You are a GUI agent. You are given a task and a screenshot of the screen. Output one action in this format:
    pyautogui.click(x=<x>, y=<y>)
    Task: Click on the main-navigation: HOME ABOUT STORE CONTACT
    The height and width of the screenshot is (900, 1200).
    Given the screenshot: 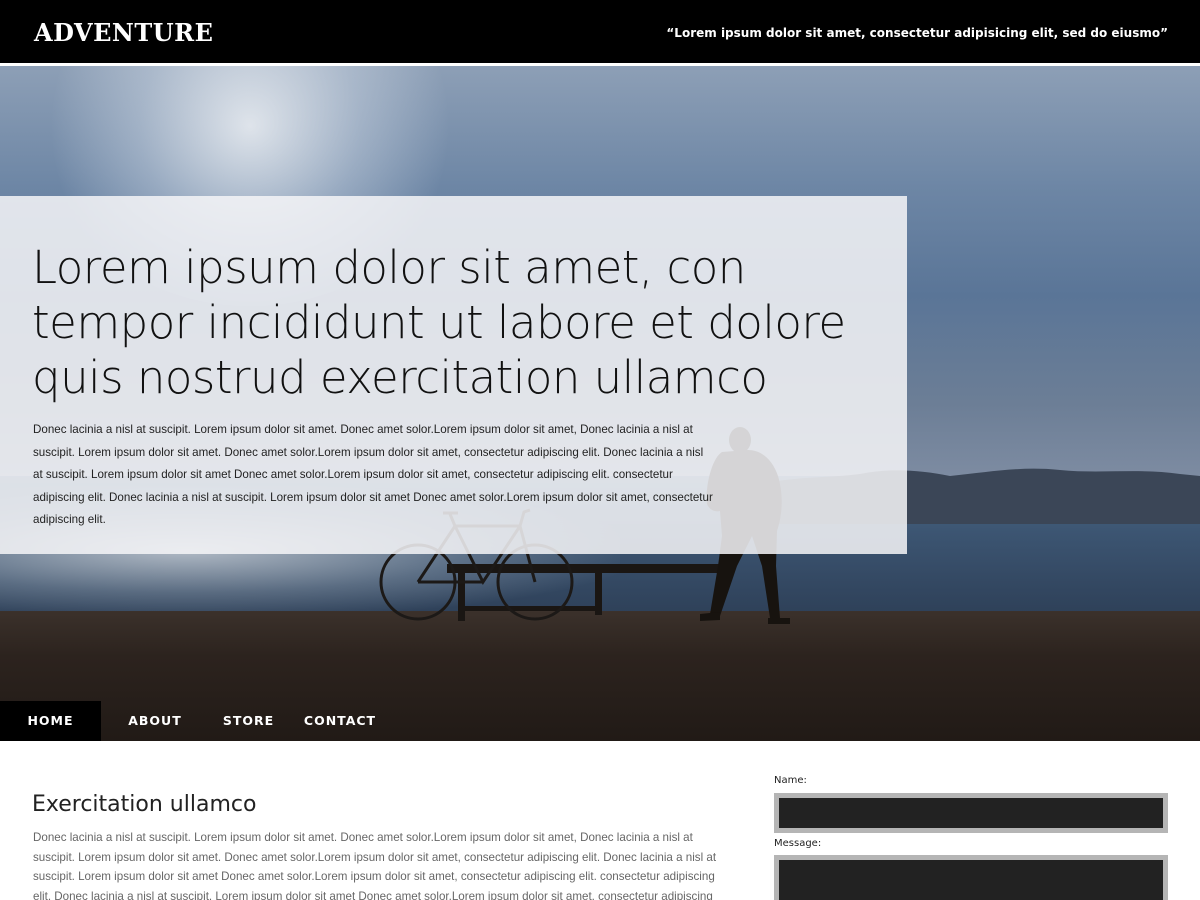 What is the action you would take?
    pyautogui.click(x=250, y=721)
    